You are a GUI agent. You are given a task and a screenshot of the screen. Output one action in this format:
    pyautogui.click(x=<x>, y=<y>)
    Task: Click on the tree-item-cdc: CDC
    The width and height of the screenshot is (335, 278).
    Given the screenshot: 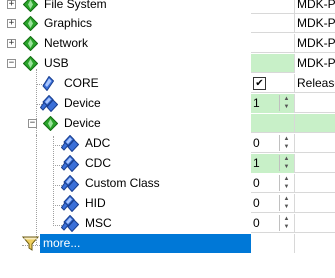 What is the action you would take?
    pyautogui.click(x=125, y=163)
    